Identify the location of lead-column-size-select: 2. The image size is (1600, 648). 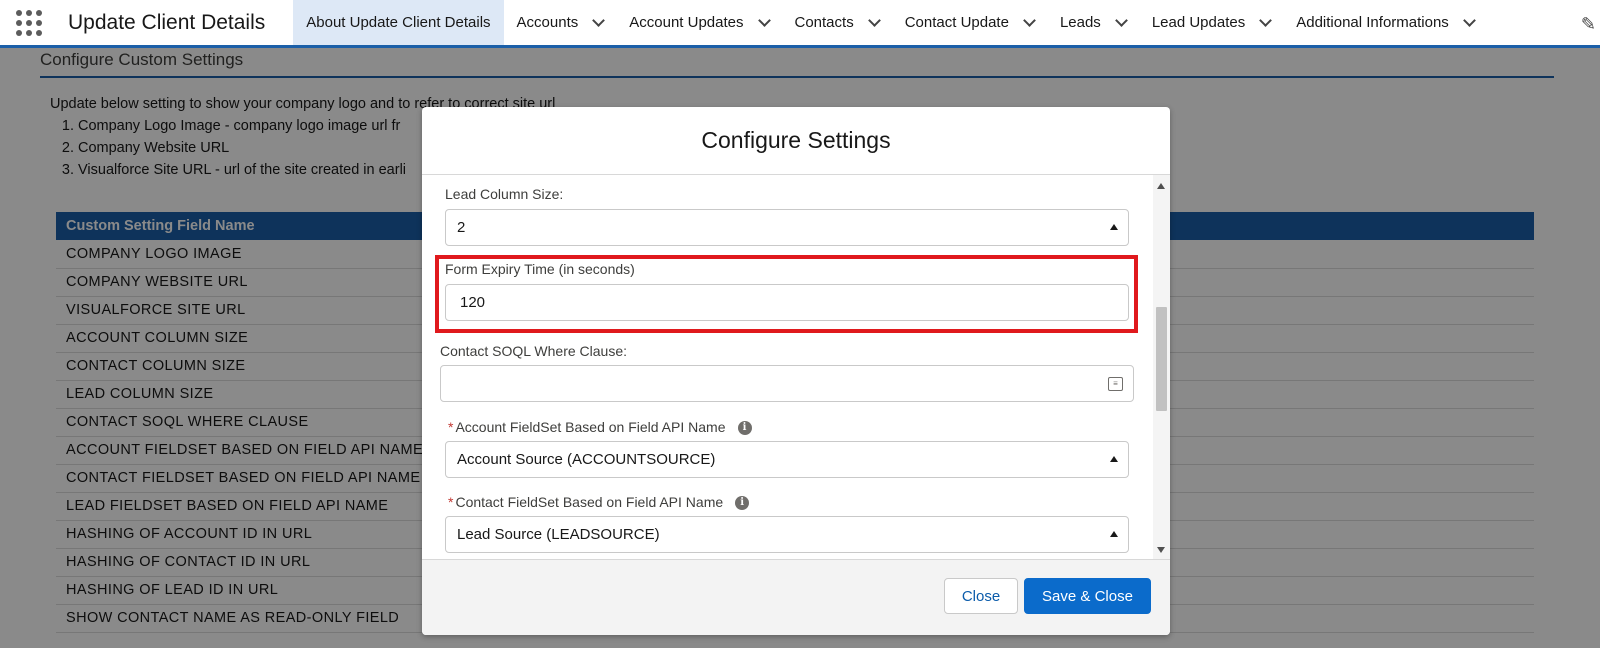
(787, 227).